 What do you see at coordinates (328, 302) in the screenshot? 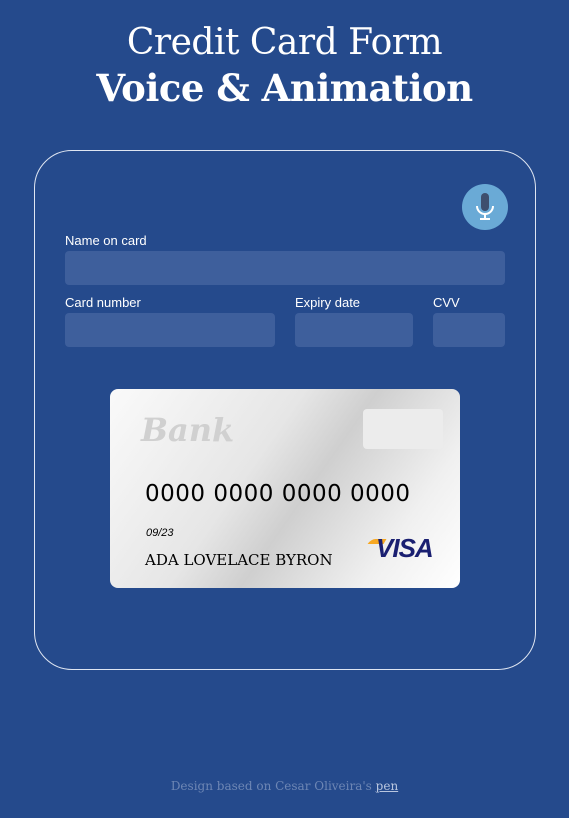
I see `expiry-label: Expiry date` at bounding box center [328, 302].